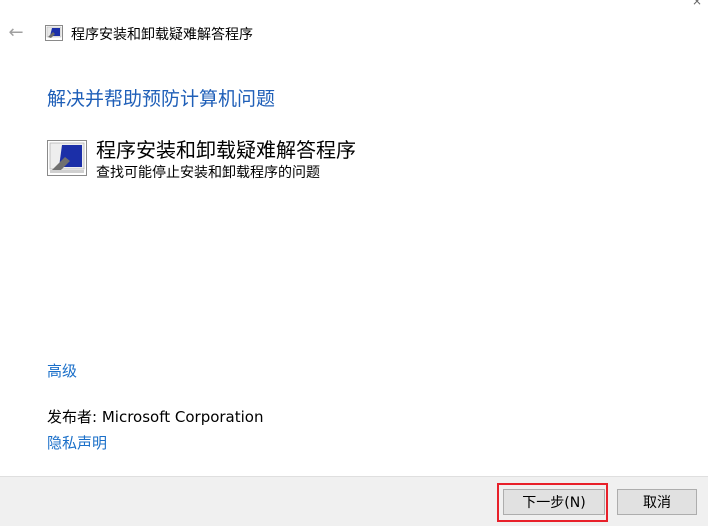 The image size is (708, 526). Describe the element at coordinates (554, 502) in the screenshot. I see `next-button: 下一步(N)` at that location.